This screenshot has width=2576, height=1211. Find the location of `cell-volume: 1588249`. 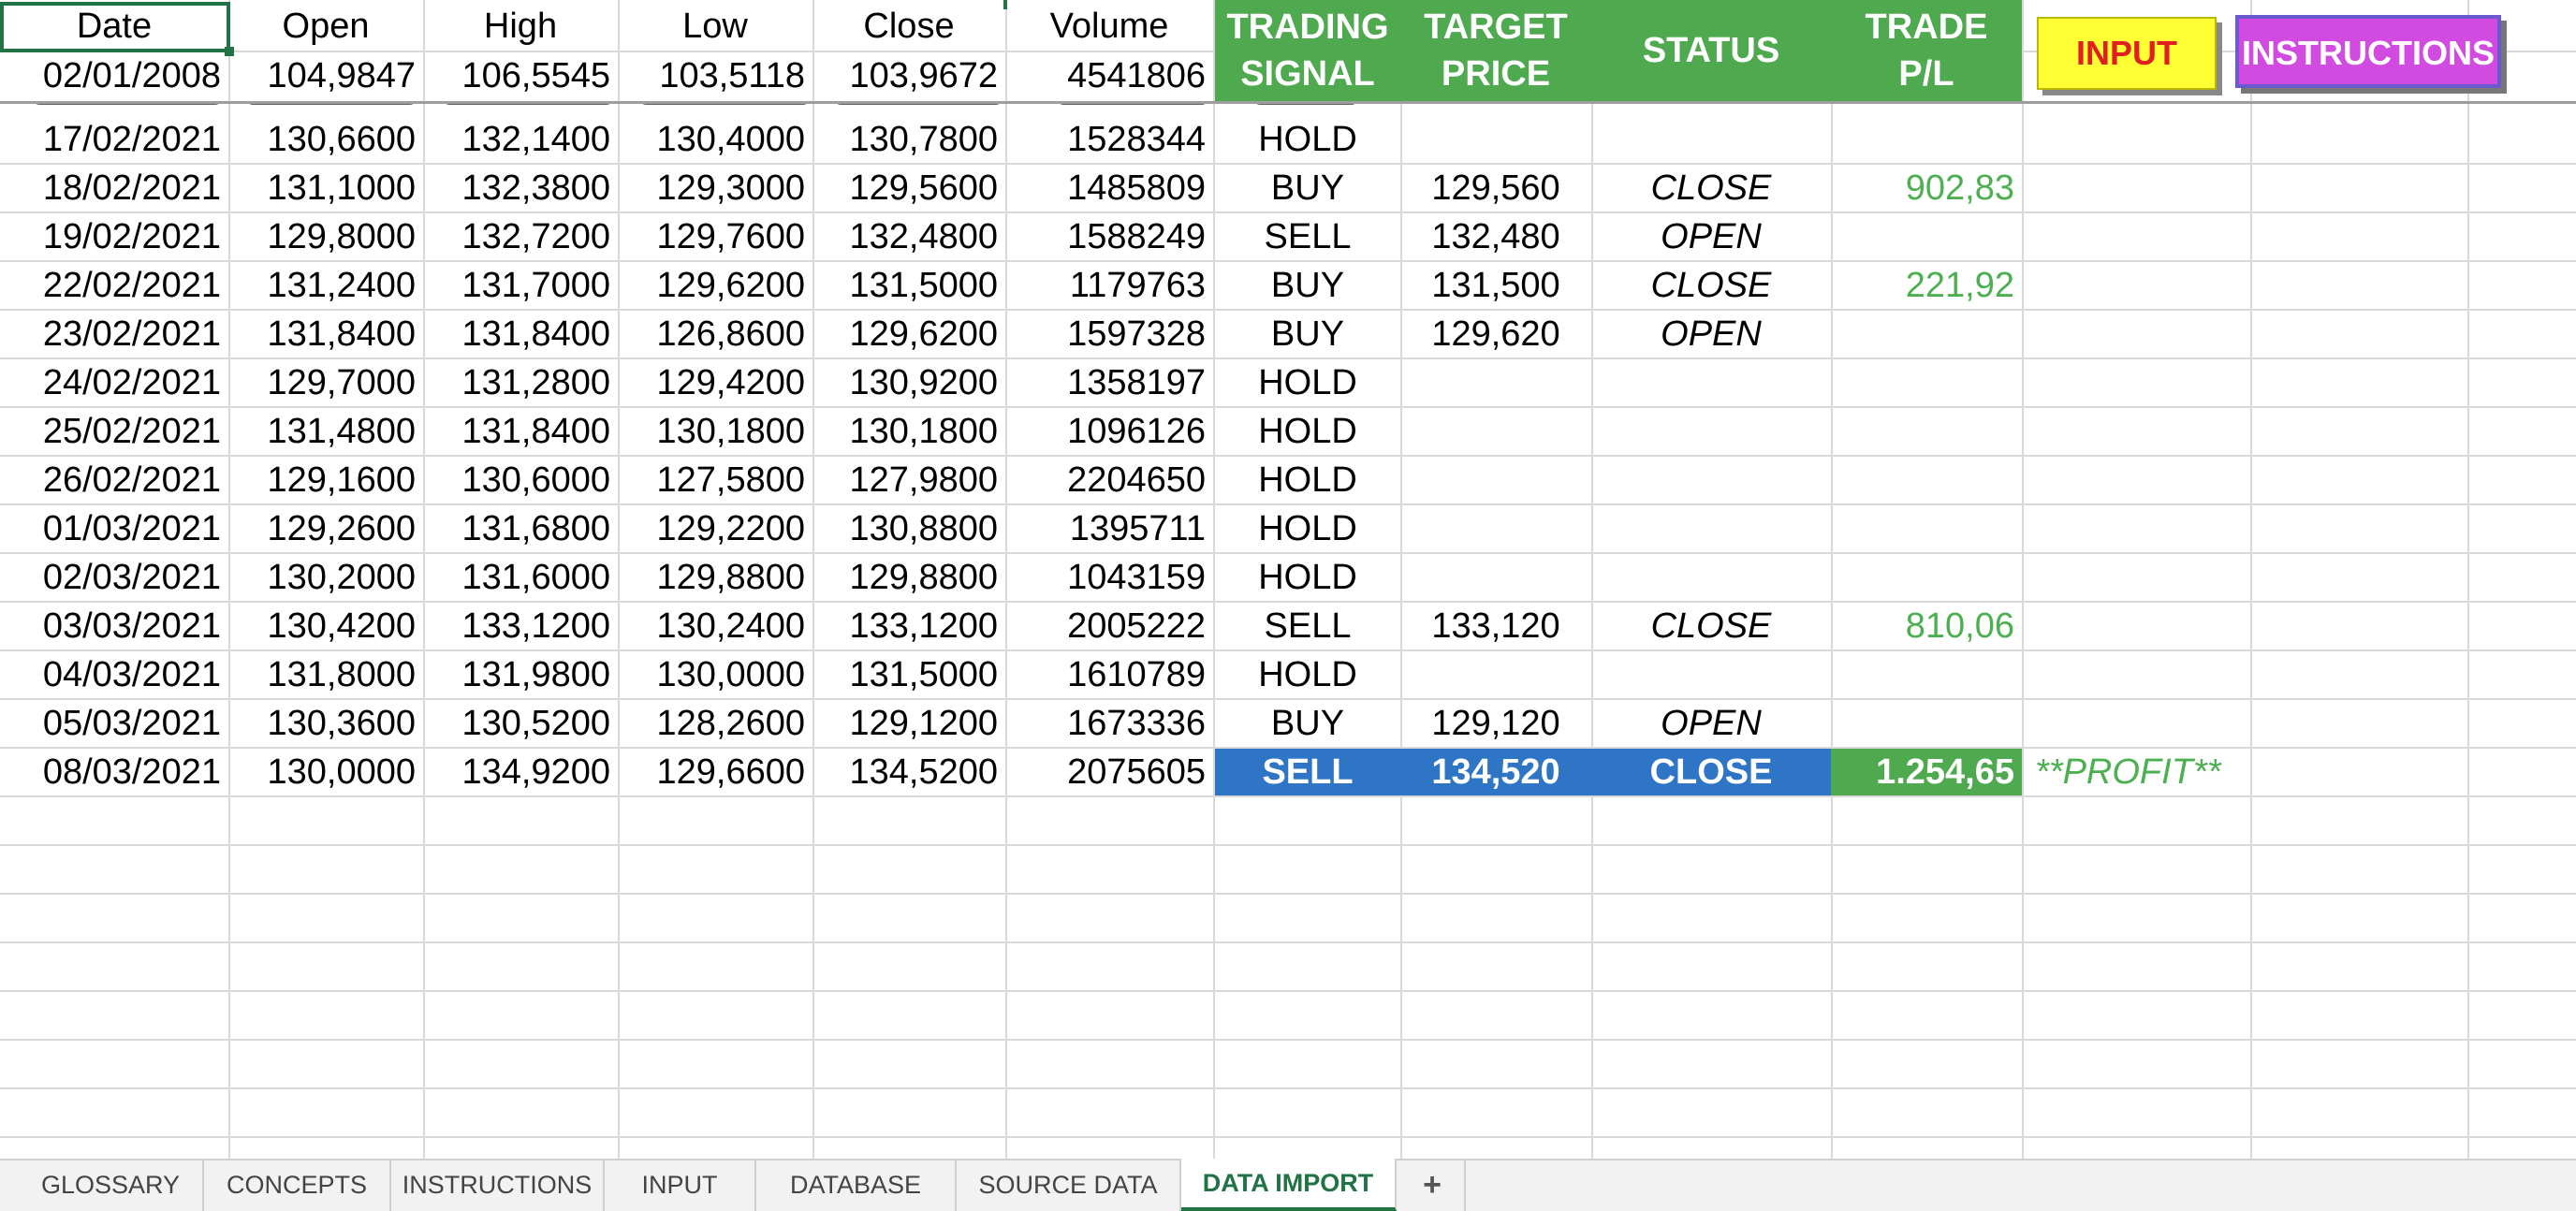

cell-volume: 1588249 is located at coordinates (1109, 236).